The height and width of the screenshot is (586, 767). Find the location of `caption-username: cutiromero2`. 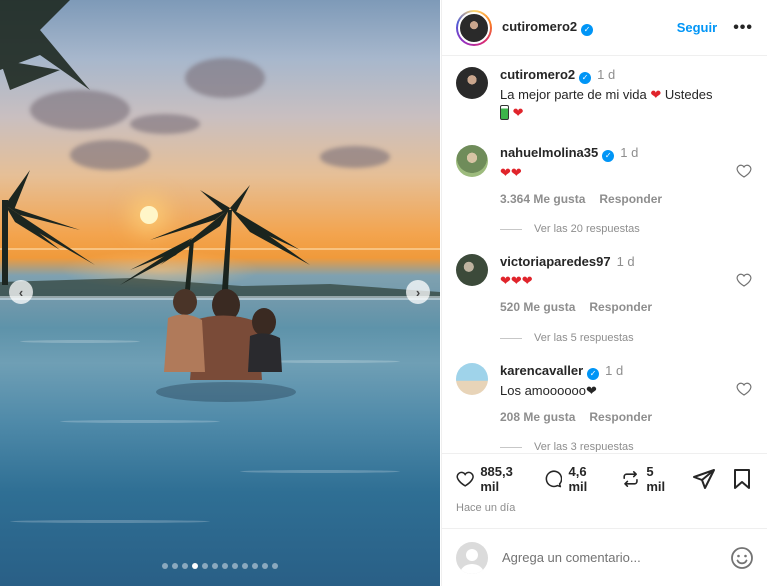

caption-username: cutiromero2 is located at coordinates (537, 74).